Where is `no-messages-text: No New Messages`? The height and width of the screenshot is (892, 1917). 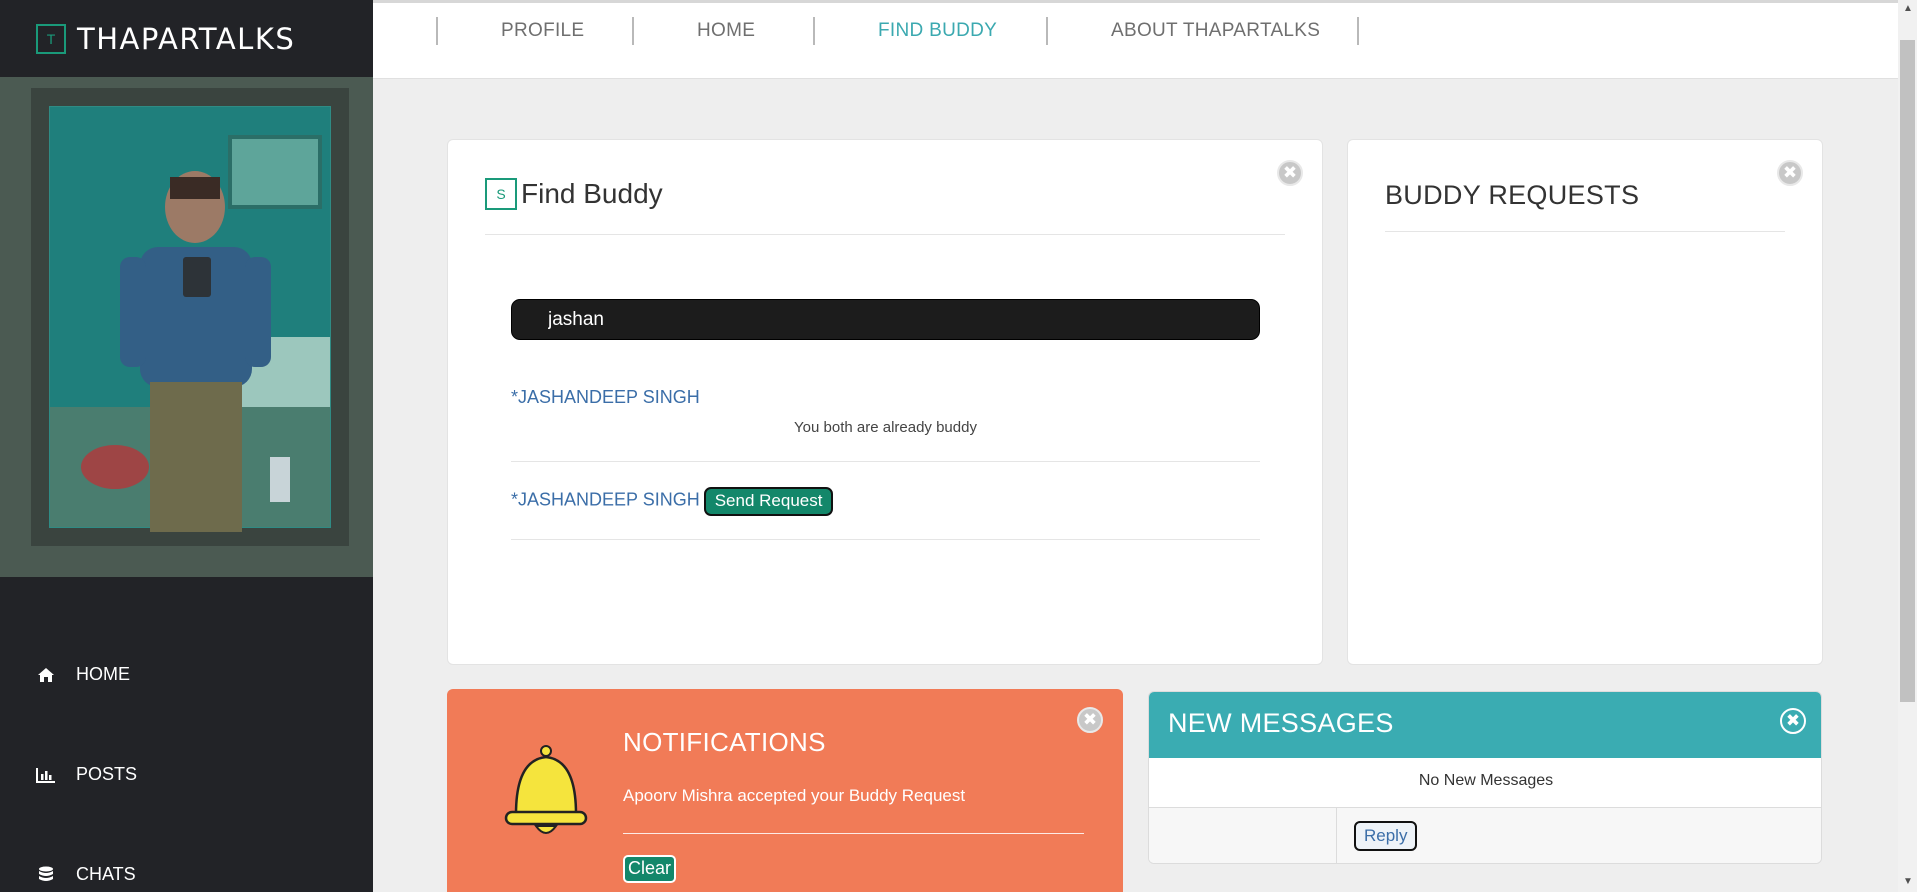 no-messages-text: No New Messages is located at coordinates (1486, 780).